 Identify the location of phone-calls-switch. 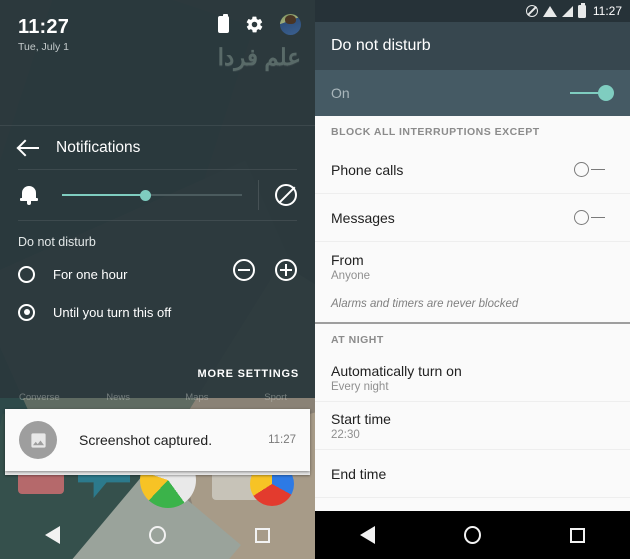
(594, 169).